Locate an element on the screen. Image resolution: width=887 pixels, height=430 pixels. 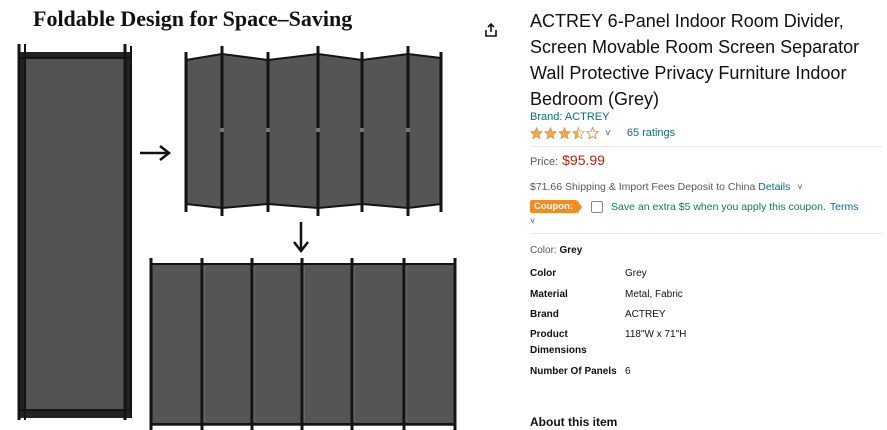
arrow-right-icon is located at coordinates (156, 153).